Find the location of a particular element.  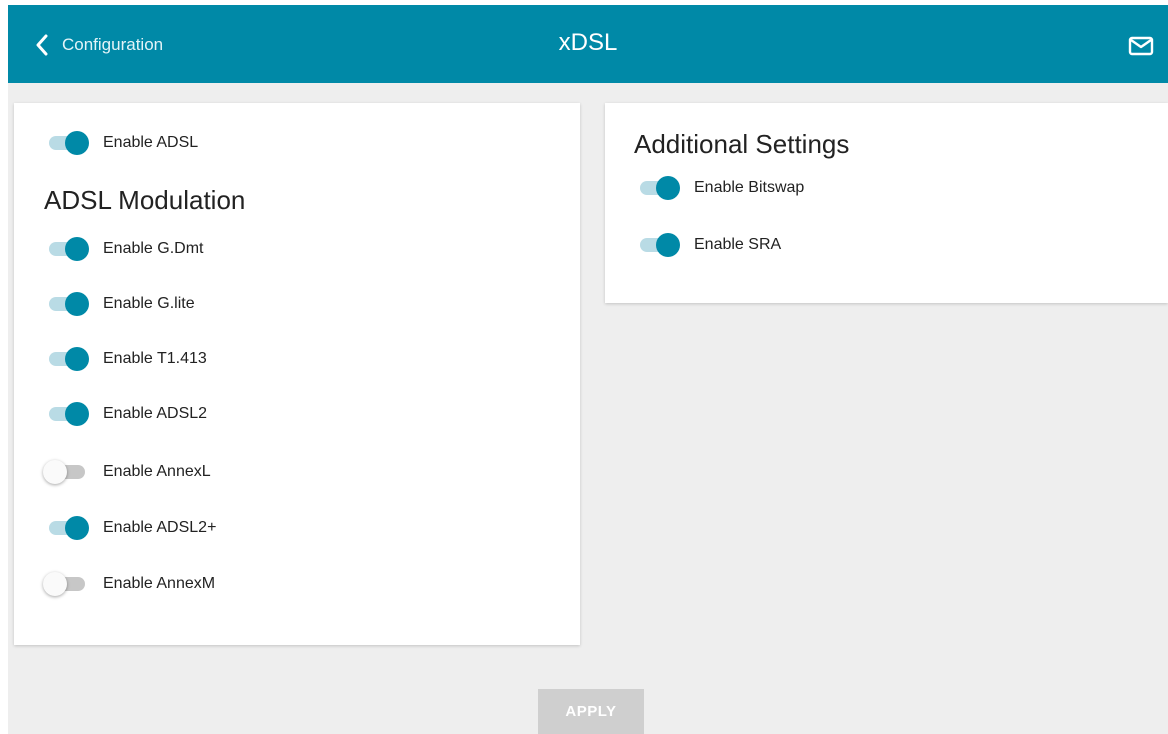

enable-t1413-toggle is located at coordinates (66, 359).